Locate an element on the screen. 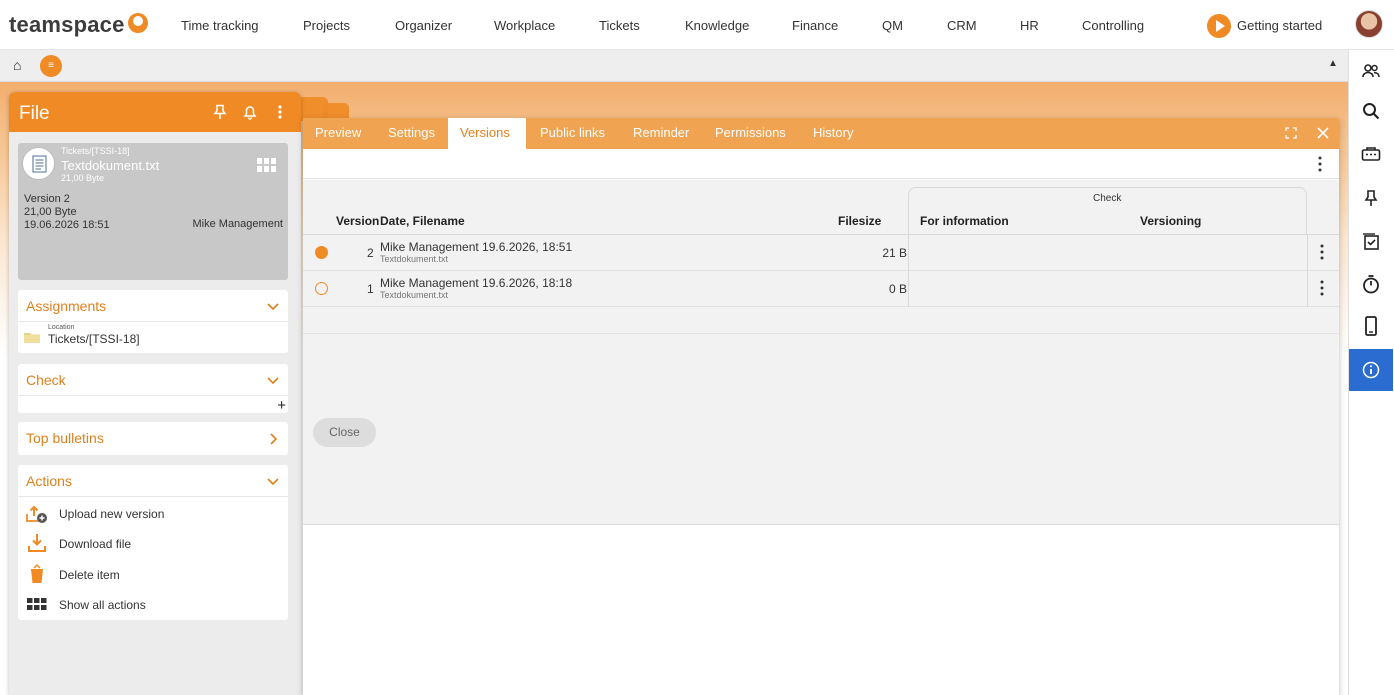  action-upload-new-version: Upload new version is located at coordinates (153, 513).